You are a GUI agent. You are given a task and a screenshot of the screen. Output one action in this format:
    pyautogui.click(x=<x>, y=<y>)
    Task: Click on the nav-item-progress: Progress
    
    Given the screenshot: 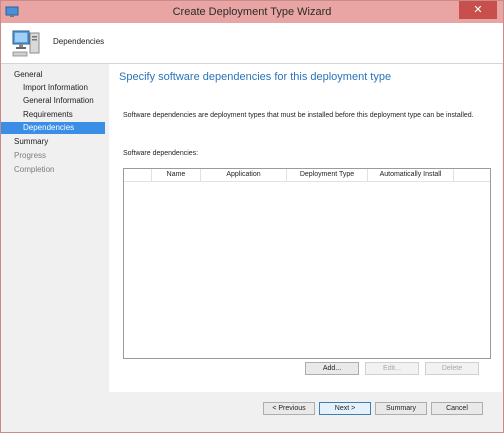 What is the action you would take?
    pyautogui.click(x=30, y=155)
    